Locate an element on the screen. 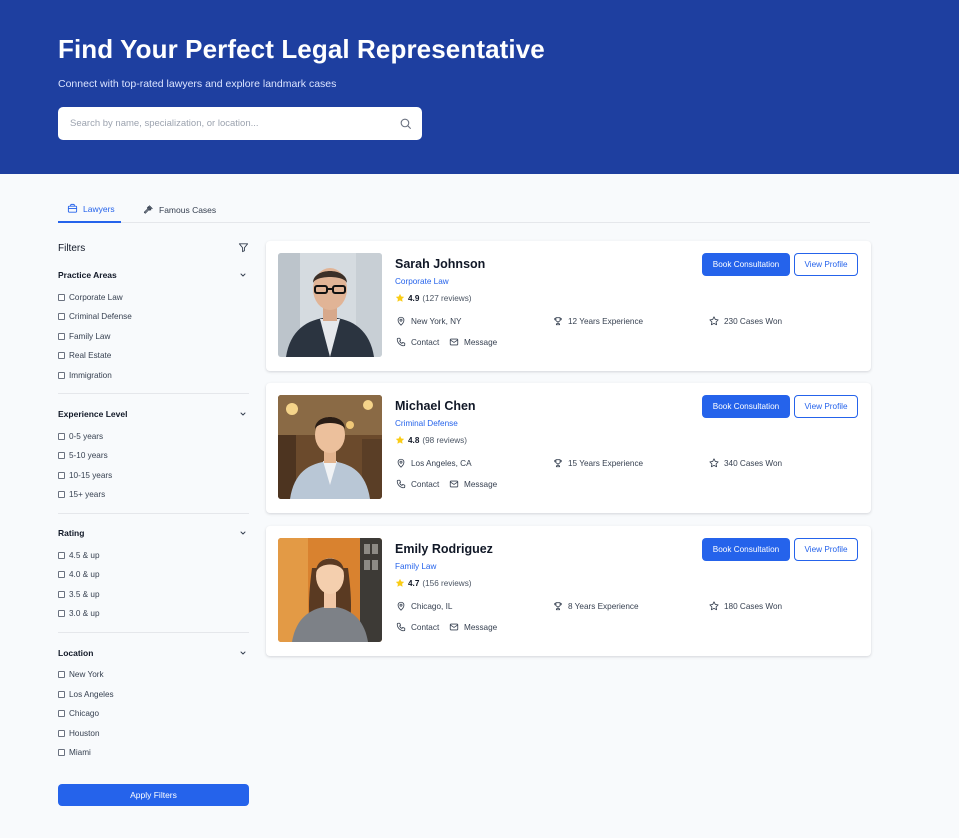 This screenshot has width=959, height=838. lawyer-name: Sarah Johnson is located at coordinates (440, 264).